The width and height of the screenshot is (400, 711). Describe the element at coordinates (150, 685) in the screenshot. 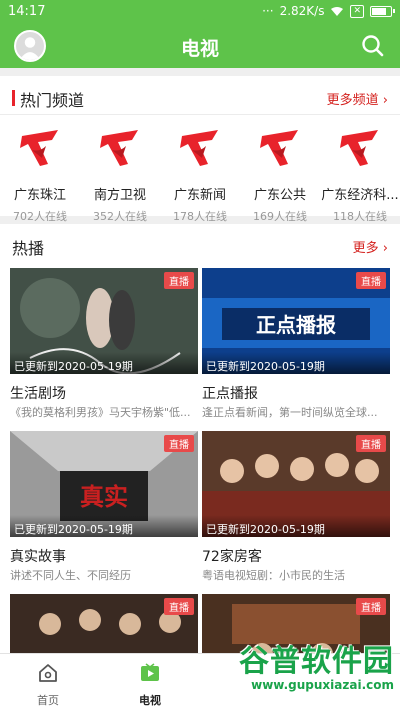

I see `tab-tv: 电视` at that location.